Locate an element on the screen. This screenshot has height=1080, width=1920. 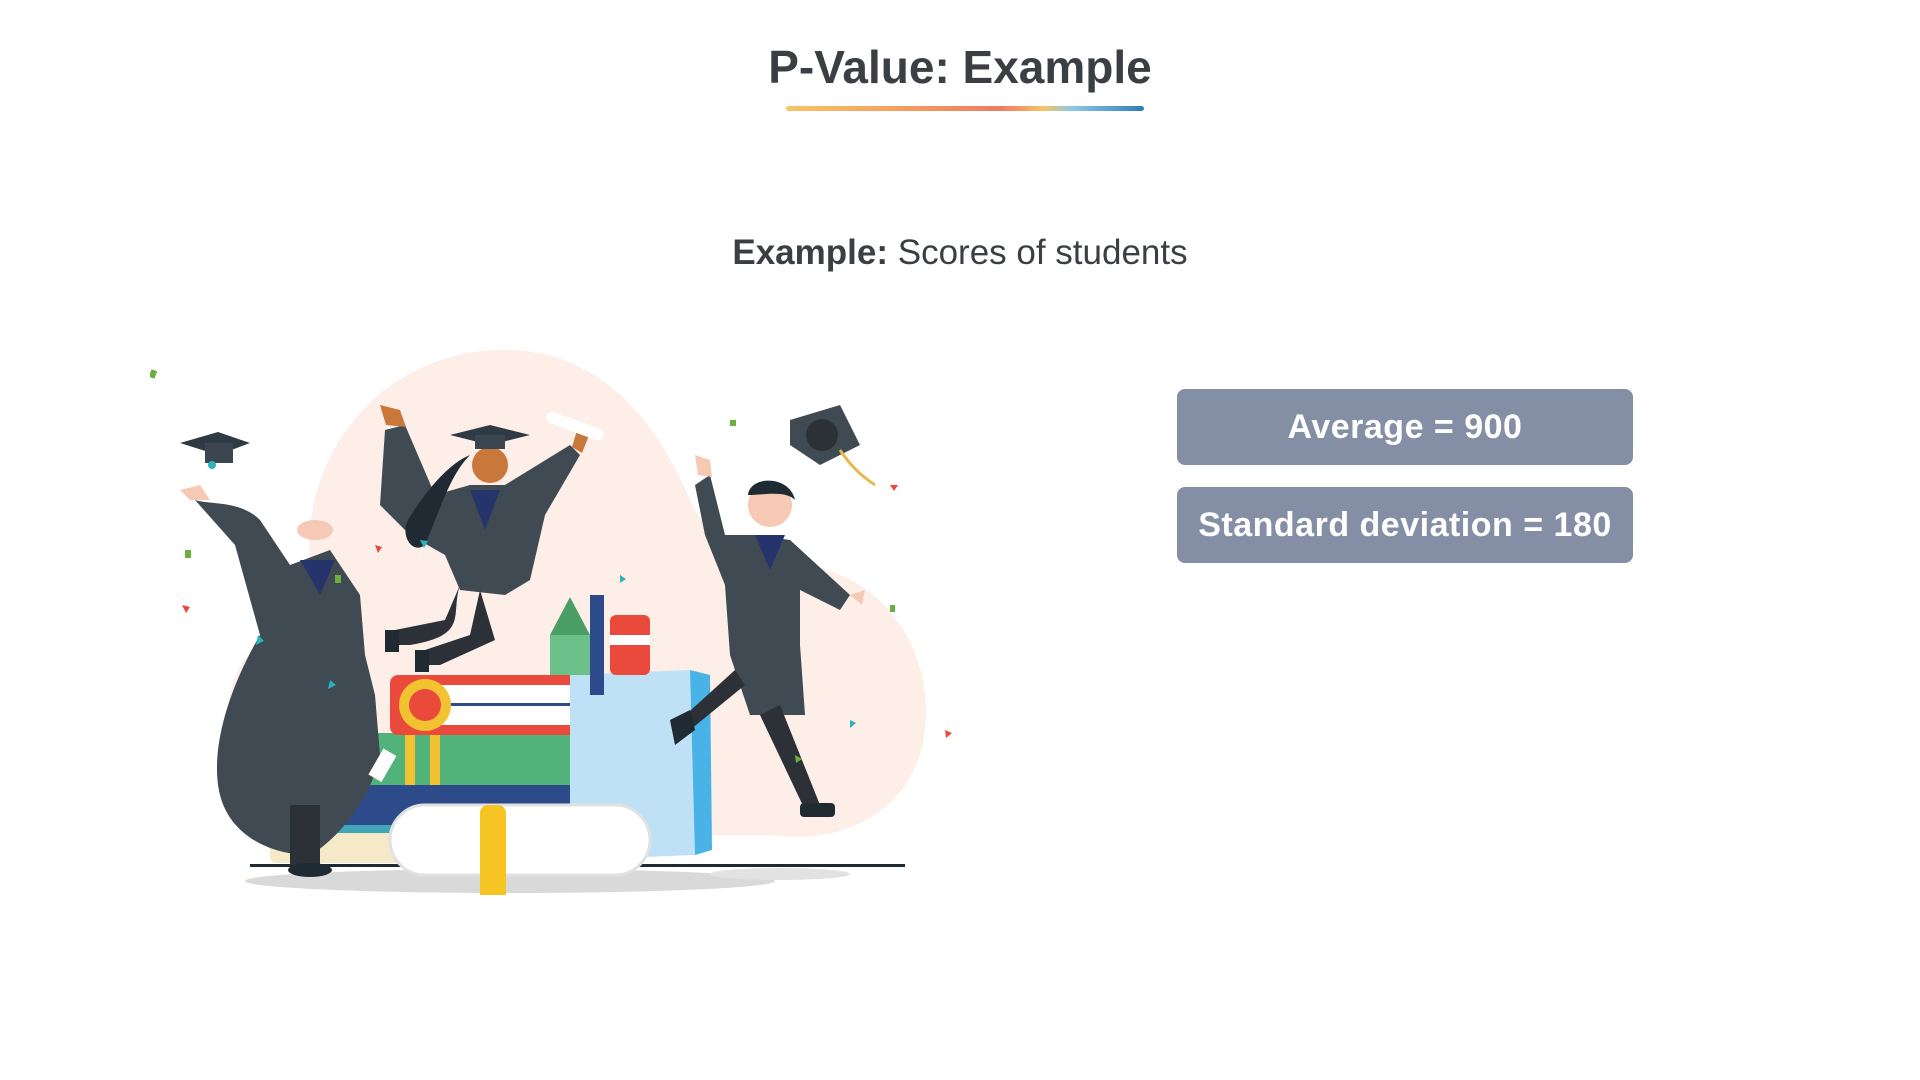
example-subtitle: Example: Scores of students is located at coordinates (960, 253).